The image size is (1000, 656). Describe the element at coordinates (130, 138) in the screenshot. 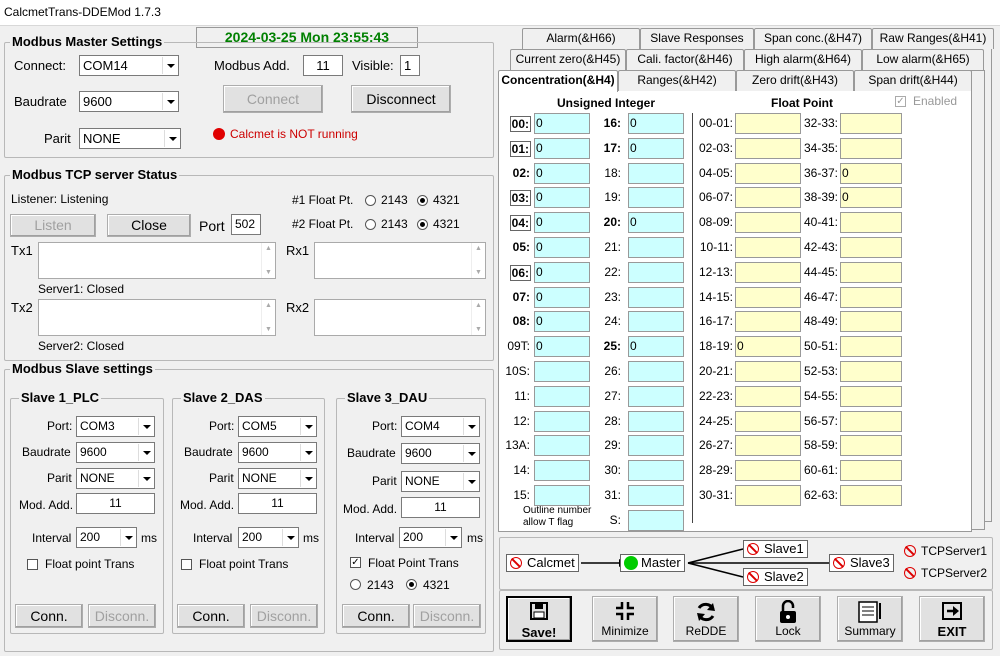

I see `master-parit-select: NONE` at that location.